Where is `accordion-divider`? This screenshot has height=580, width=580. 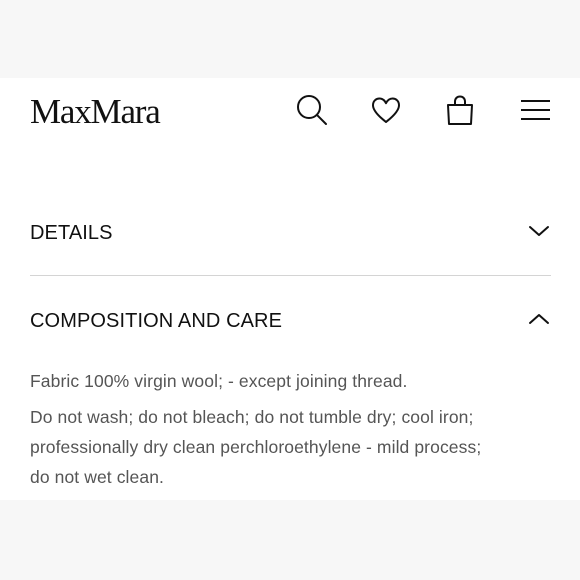
accordion-divider is located at coordinates (290, 275).